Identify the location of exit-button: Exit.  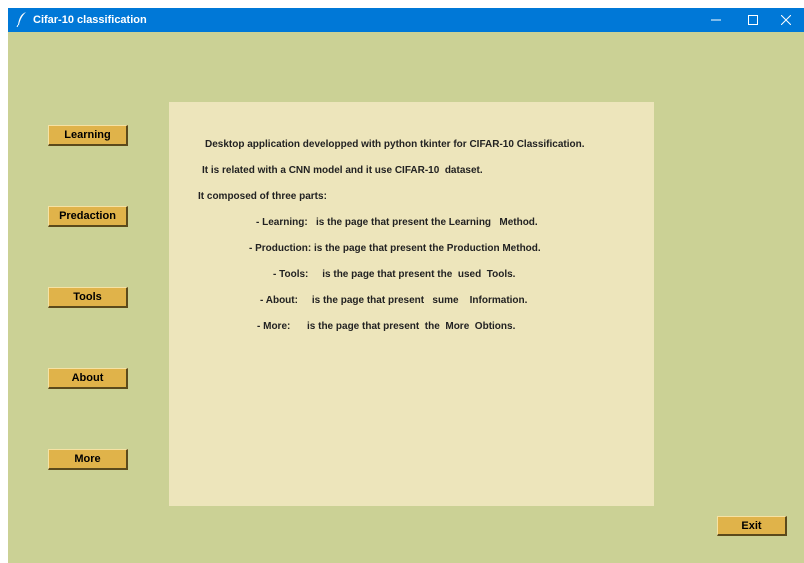
(752, 526).